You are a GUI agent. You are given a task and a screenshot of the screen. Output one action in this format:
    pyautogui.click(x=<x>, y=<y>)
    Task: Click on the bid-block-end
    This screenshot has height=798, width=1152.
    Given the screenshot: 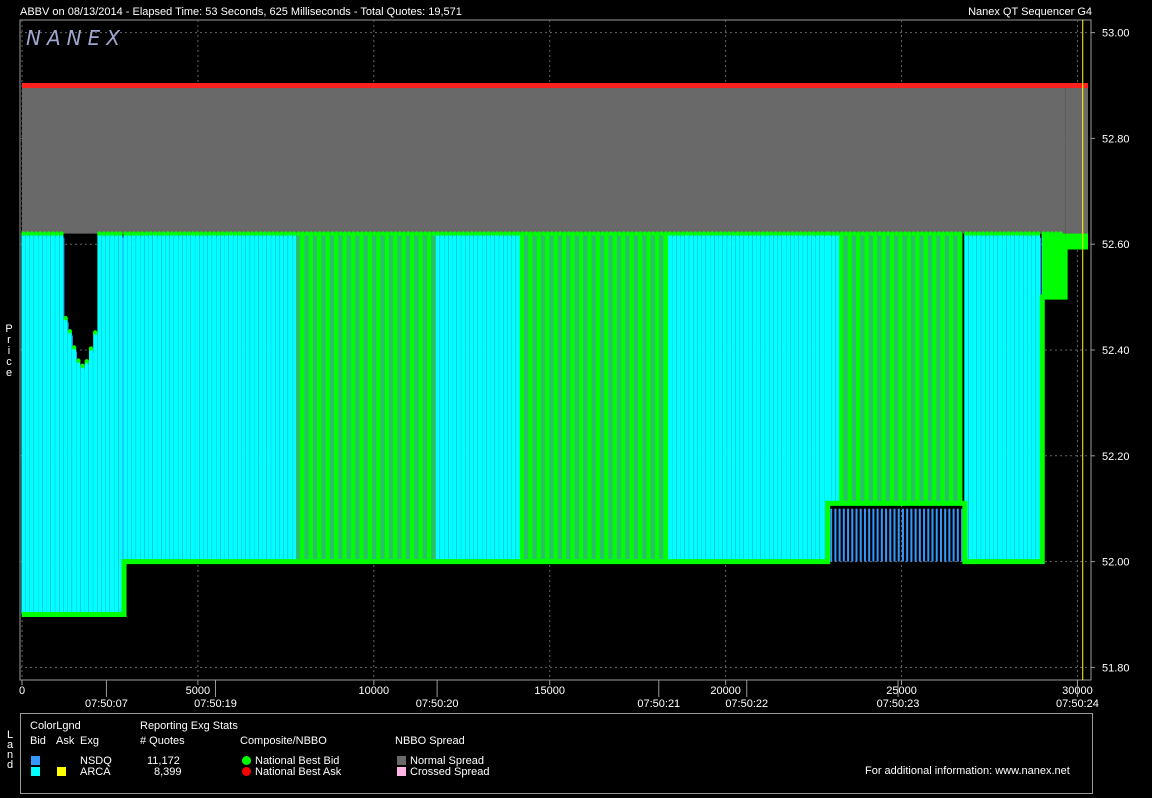 What is the action you would take?
    pyautogui.click(x=1054, y=265)
    